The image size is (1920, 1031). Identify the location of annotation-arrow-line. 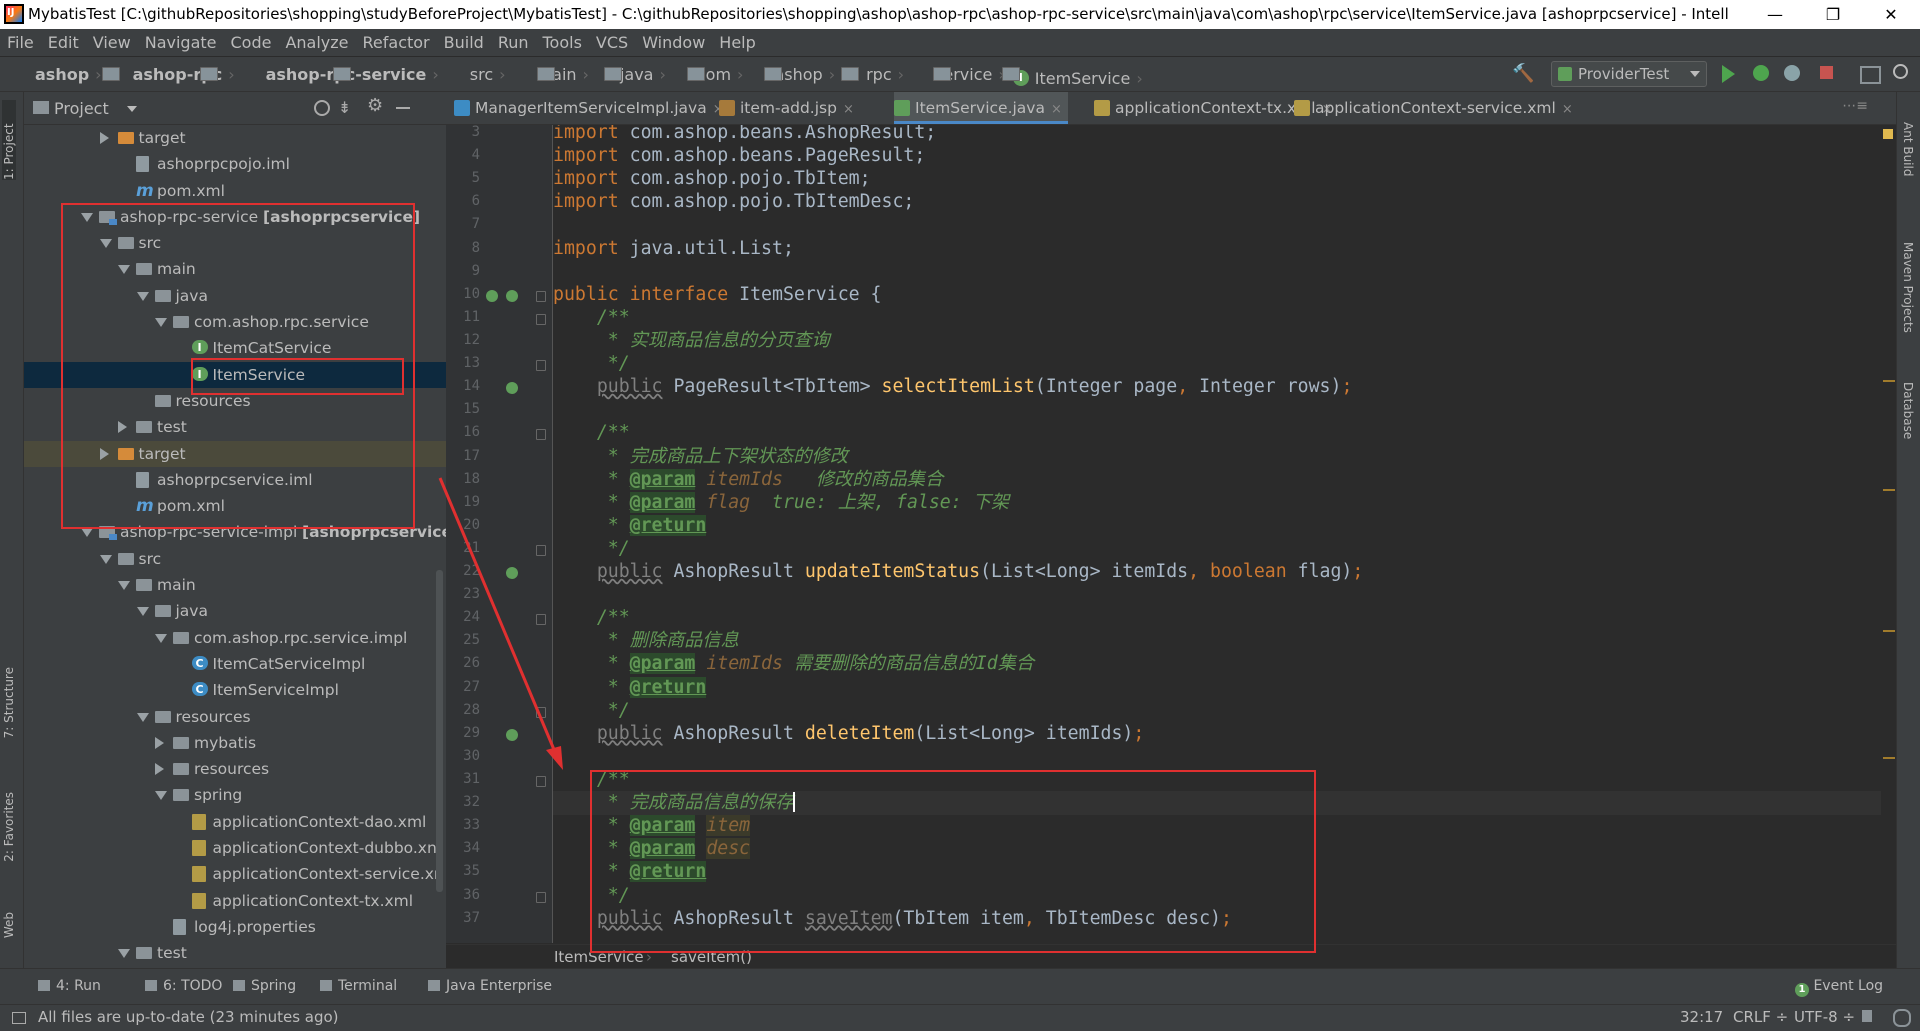
(497, 615).